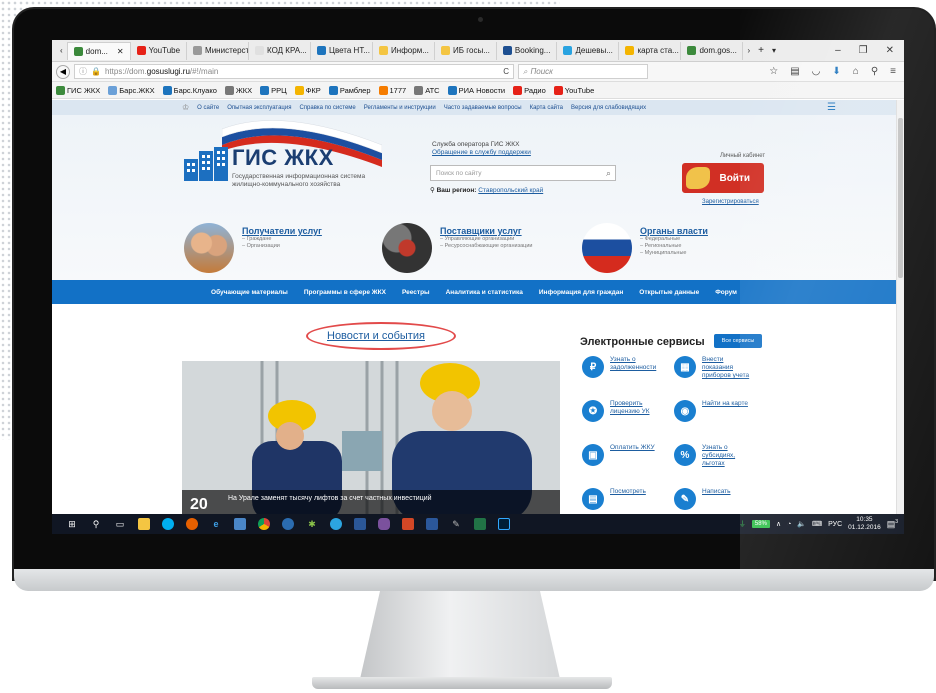  What do you see at coordinates (620, 499) in the screenshot?
I see `service-item: ▤ Посмотреть` at bounding box center [620, 499].